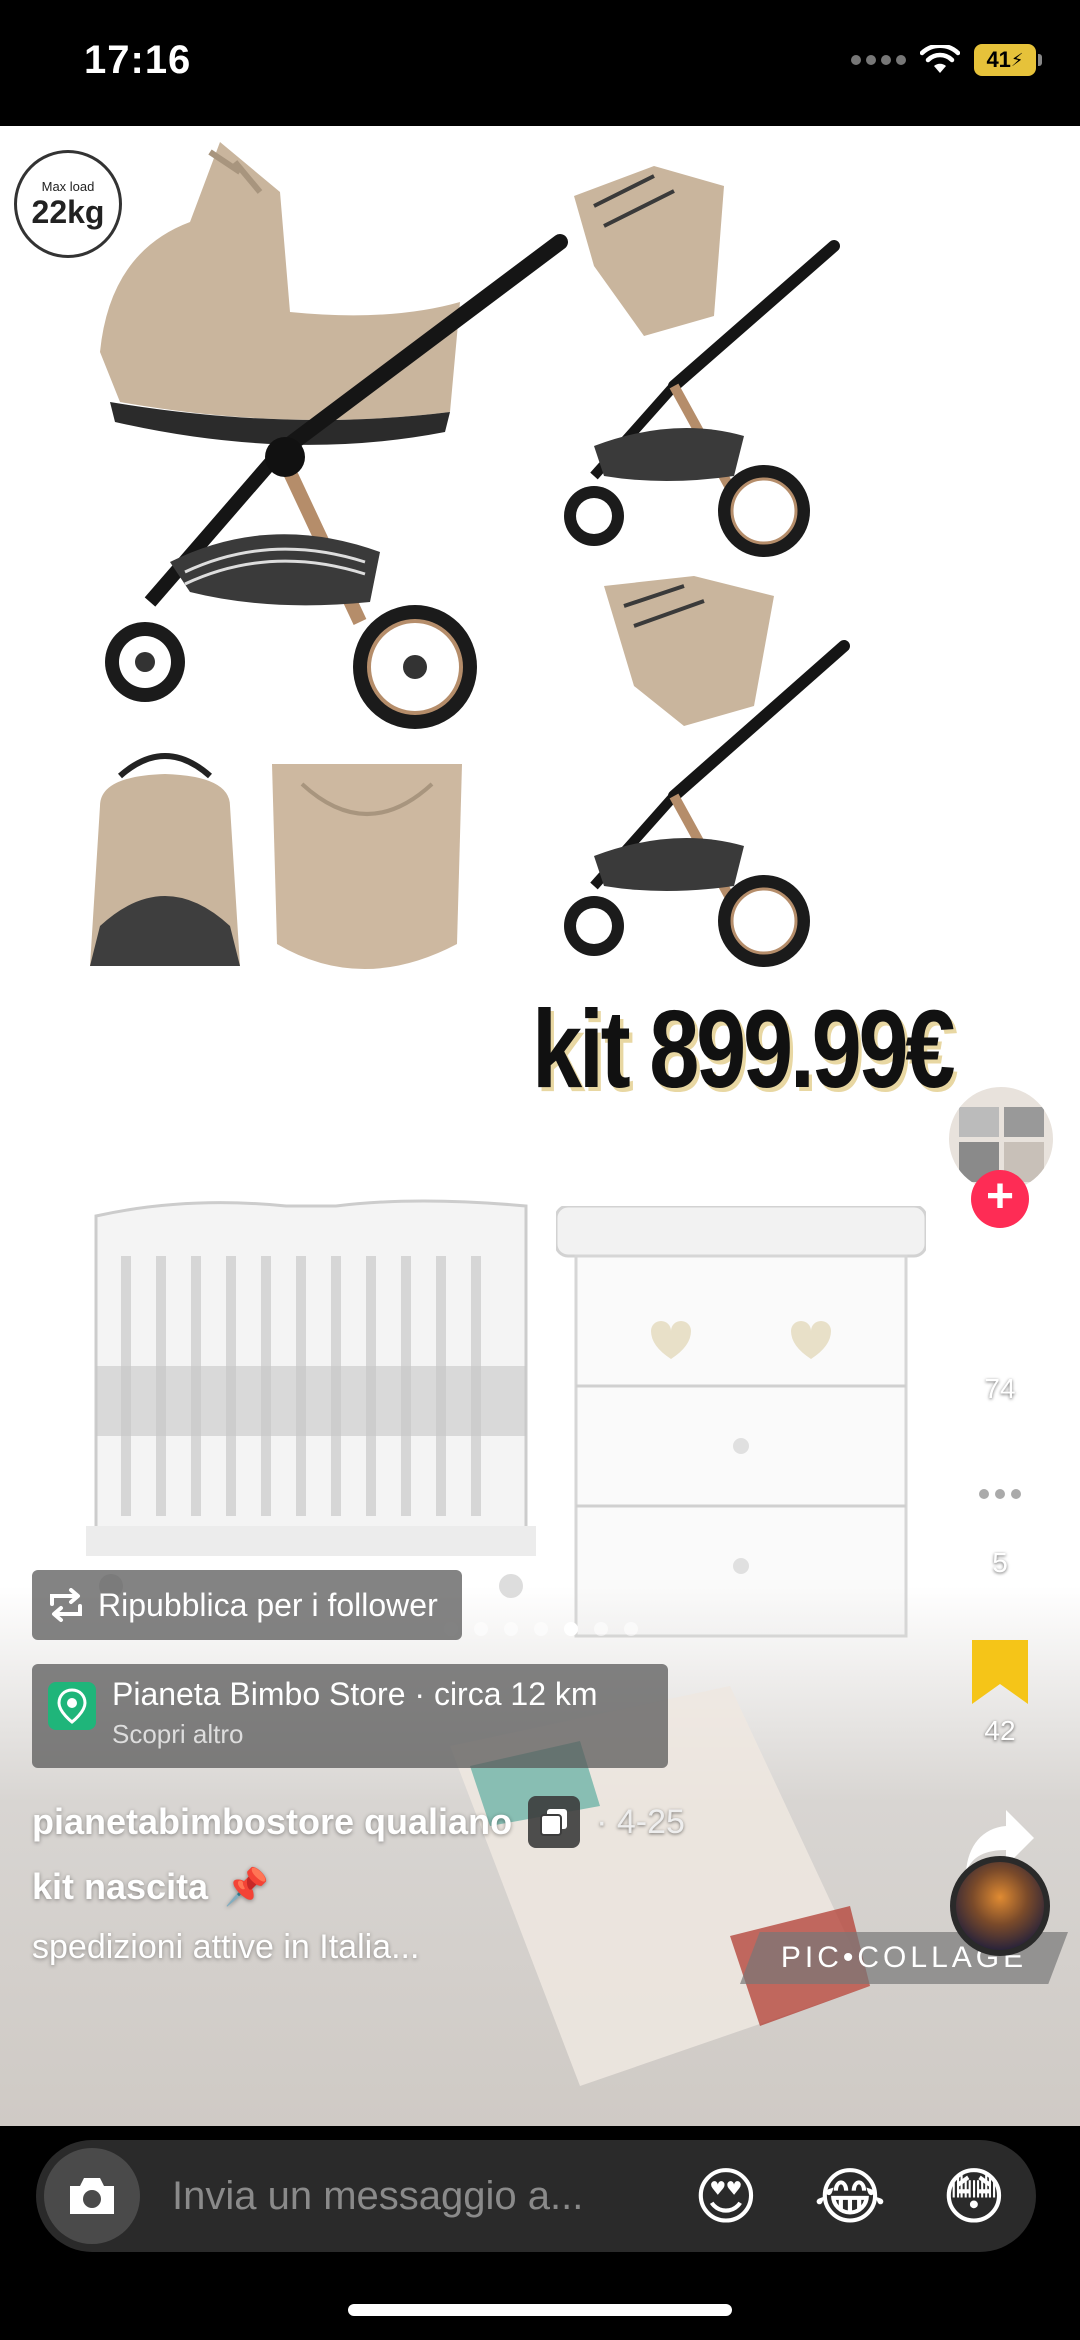 The image size is (1080, 2340). Describe the element at coordinates (246, 1887) in the screenshot. I see `pushpin-icon: 📌` at that location.